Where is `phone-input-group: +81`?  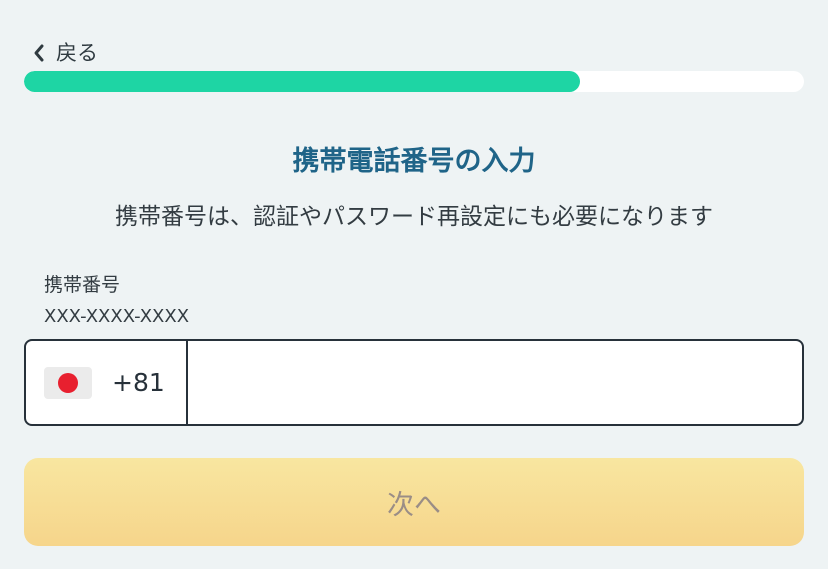 phone-input-group: +81 is located at coordinates (414, 382).